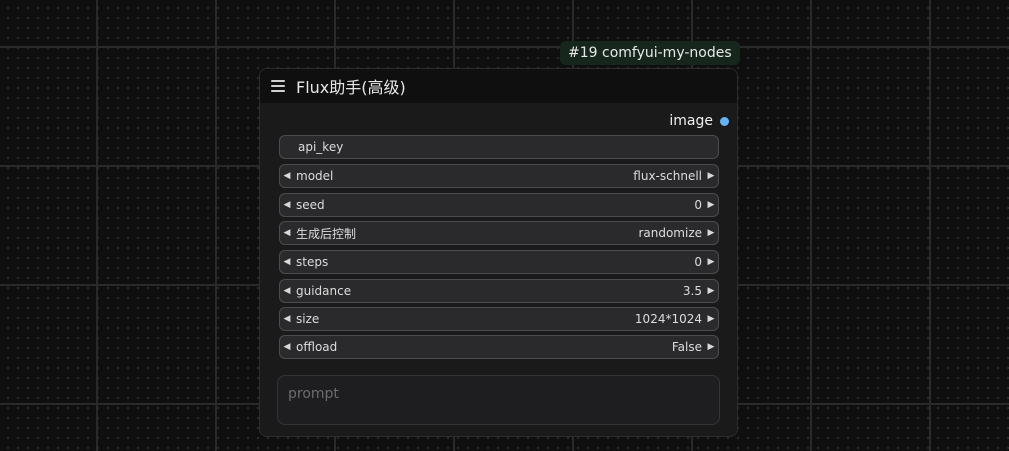 The image size is (1009, 451). I want to click on widget-value: False, so click(686, 347).